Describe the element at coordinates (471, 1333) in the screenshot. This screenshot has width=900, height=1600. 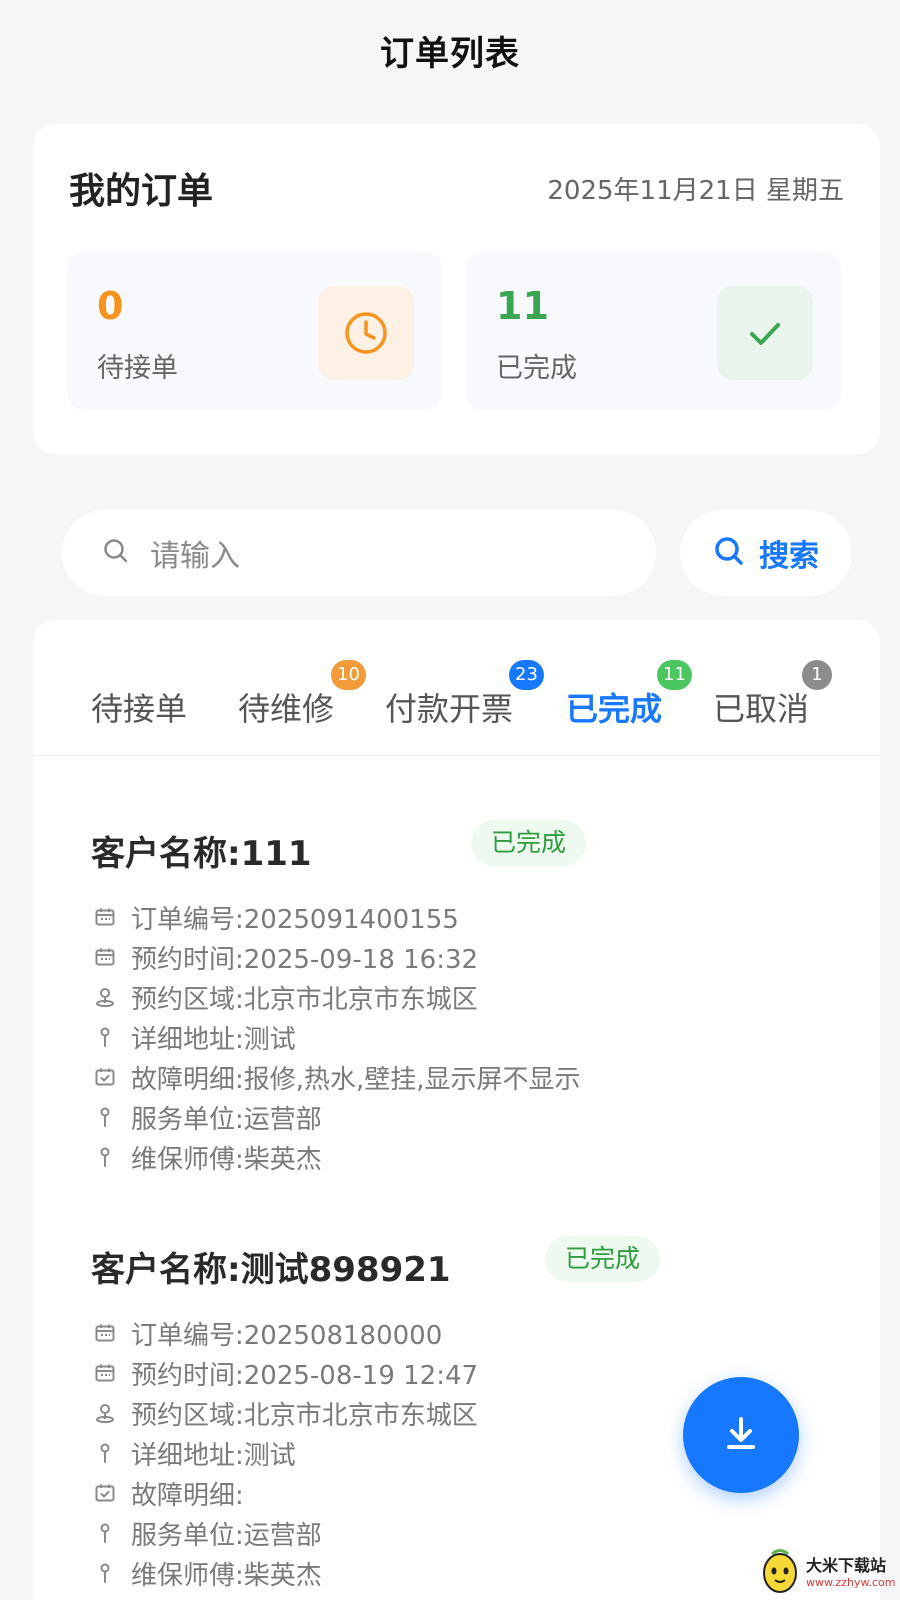
I see `order-number-row: 订单编号:202508180000` at that location.